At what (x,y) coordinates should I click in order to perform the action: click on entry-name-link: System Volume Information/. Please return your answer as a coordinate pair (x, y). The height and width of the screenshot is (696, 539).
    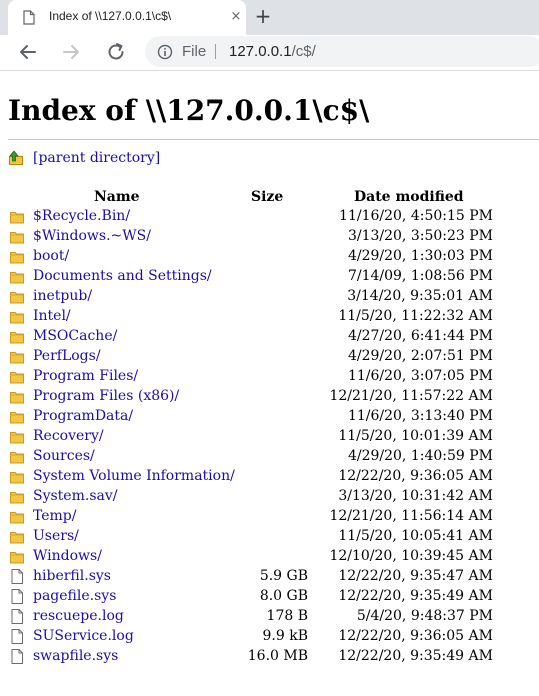
    Looking at the image, I should click on (134, 476).